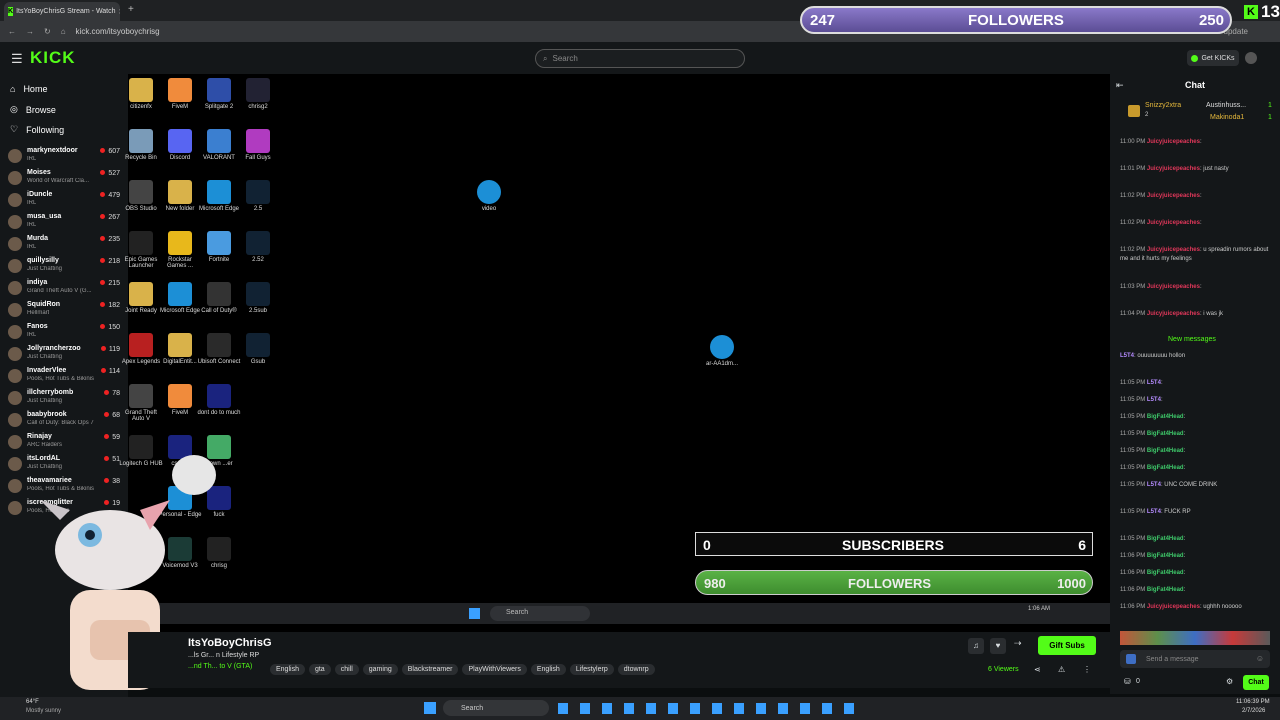 The image size is (1280, 720). I want to click on channel-viewers: 527, so click(110, 173).